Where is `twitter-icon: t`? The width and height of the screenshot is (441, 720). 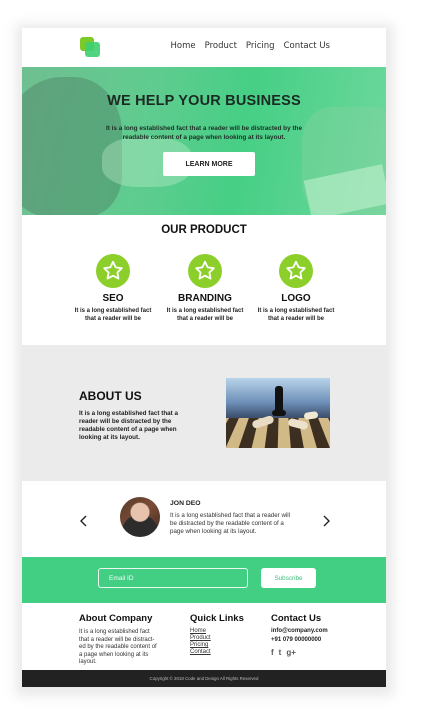 twitter-icon: t is located at coordinates (280, 652).